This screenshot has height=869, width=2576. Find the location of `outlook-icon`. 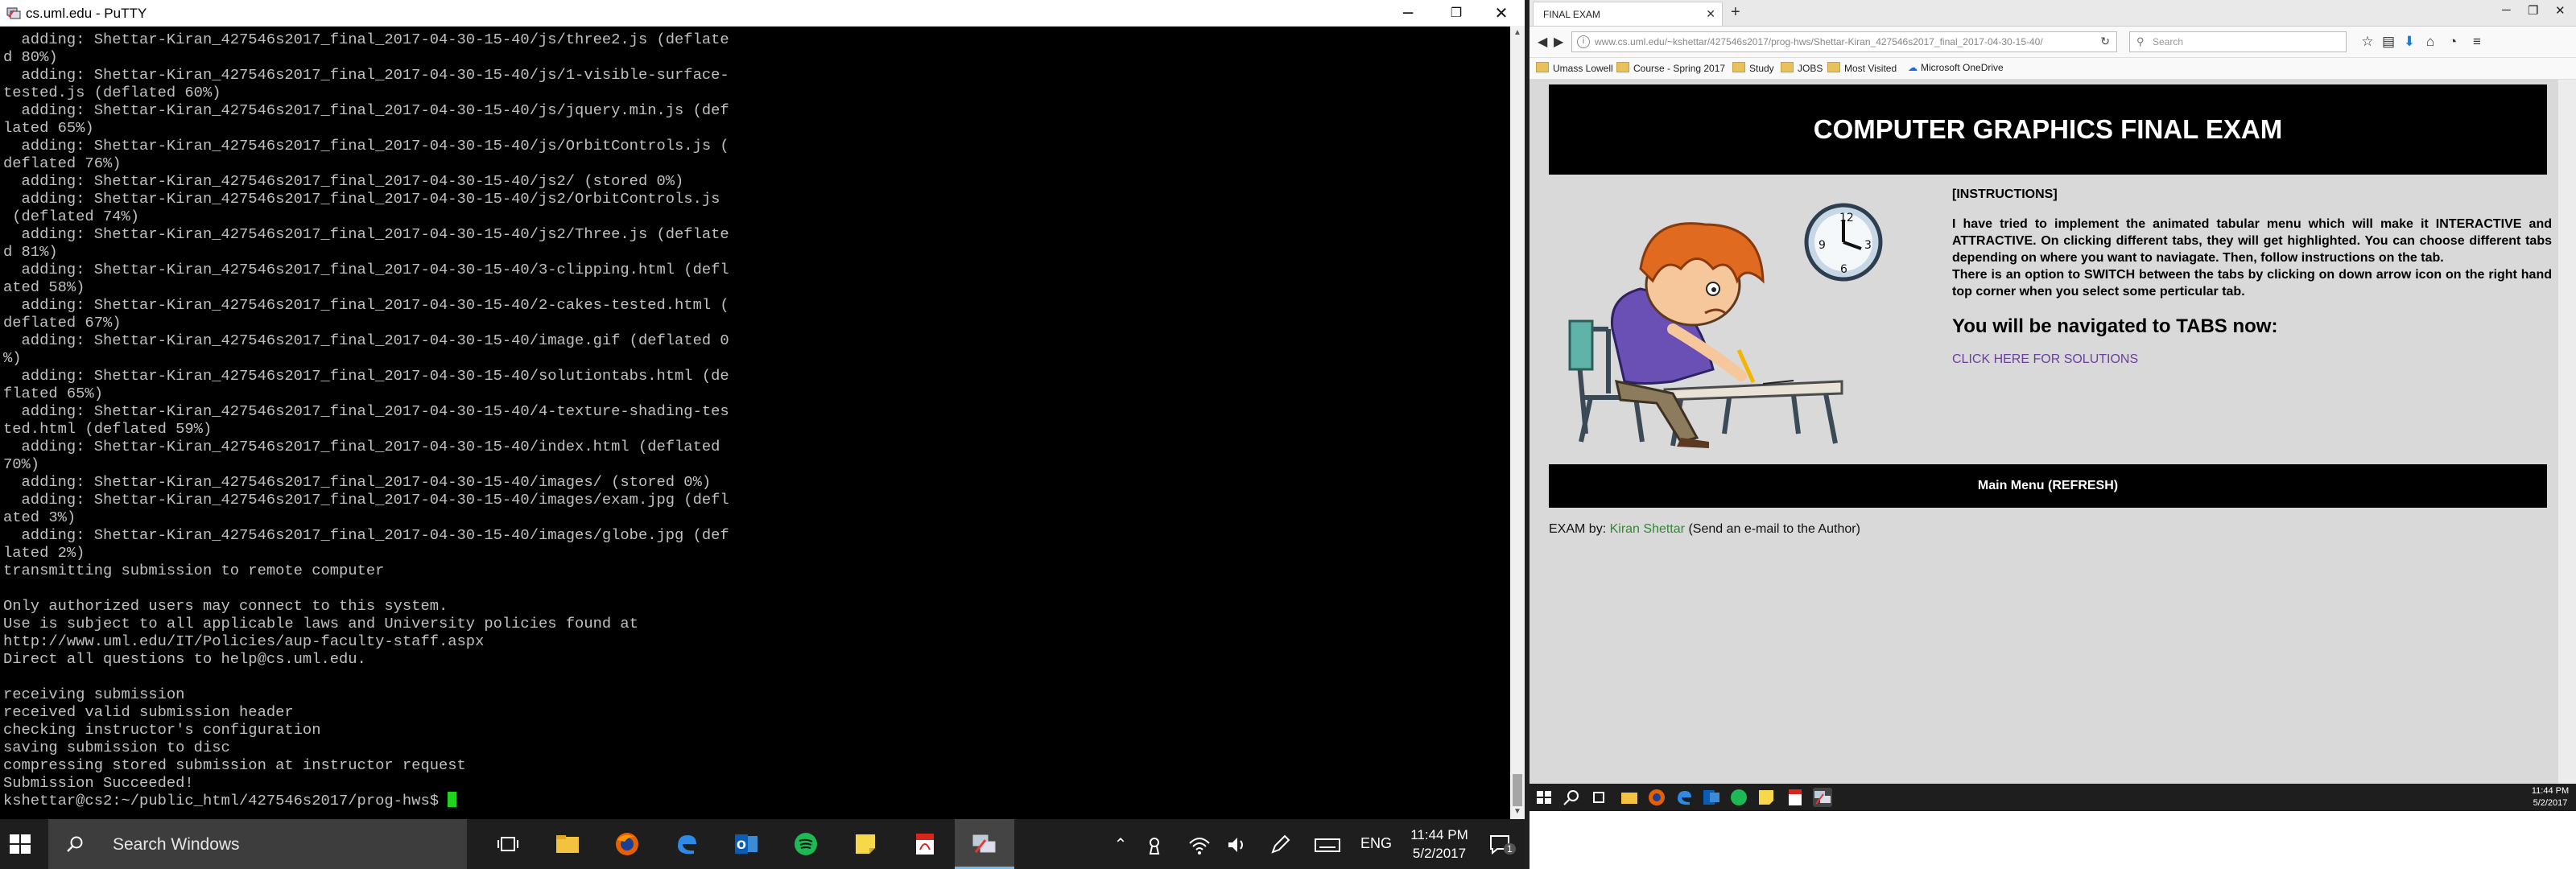

outlook-icon is located at coordinates (1711, 797).